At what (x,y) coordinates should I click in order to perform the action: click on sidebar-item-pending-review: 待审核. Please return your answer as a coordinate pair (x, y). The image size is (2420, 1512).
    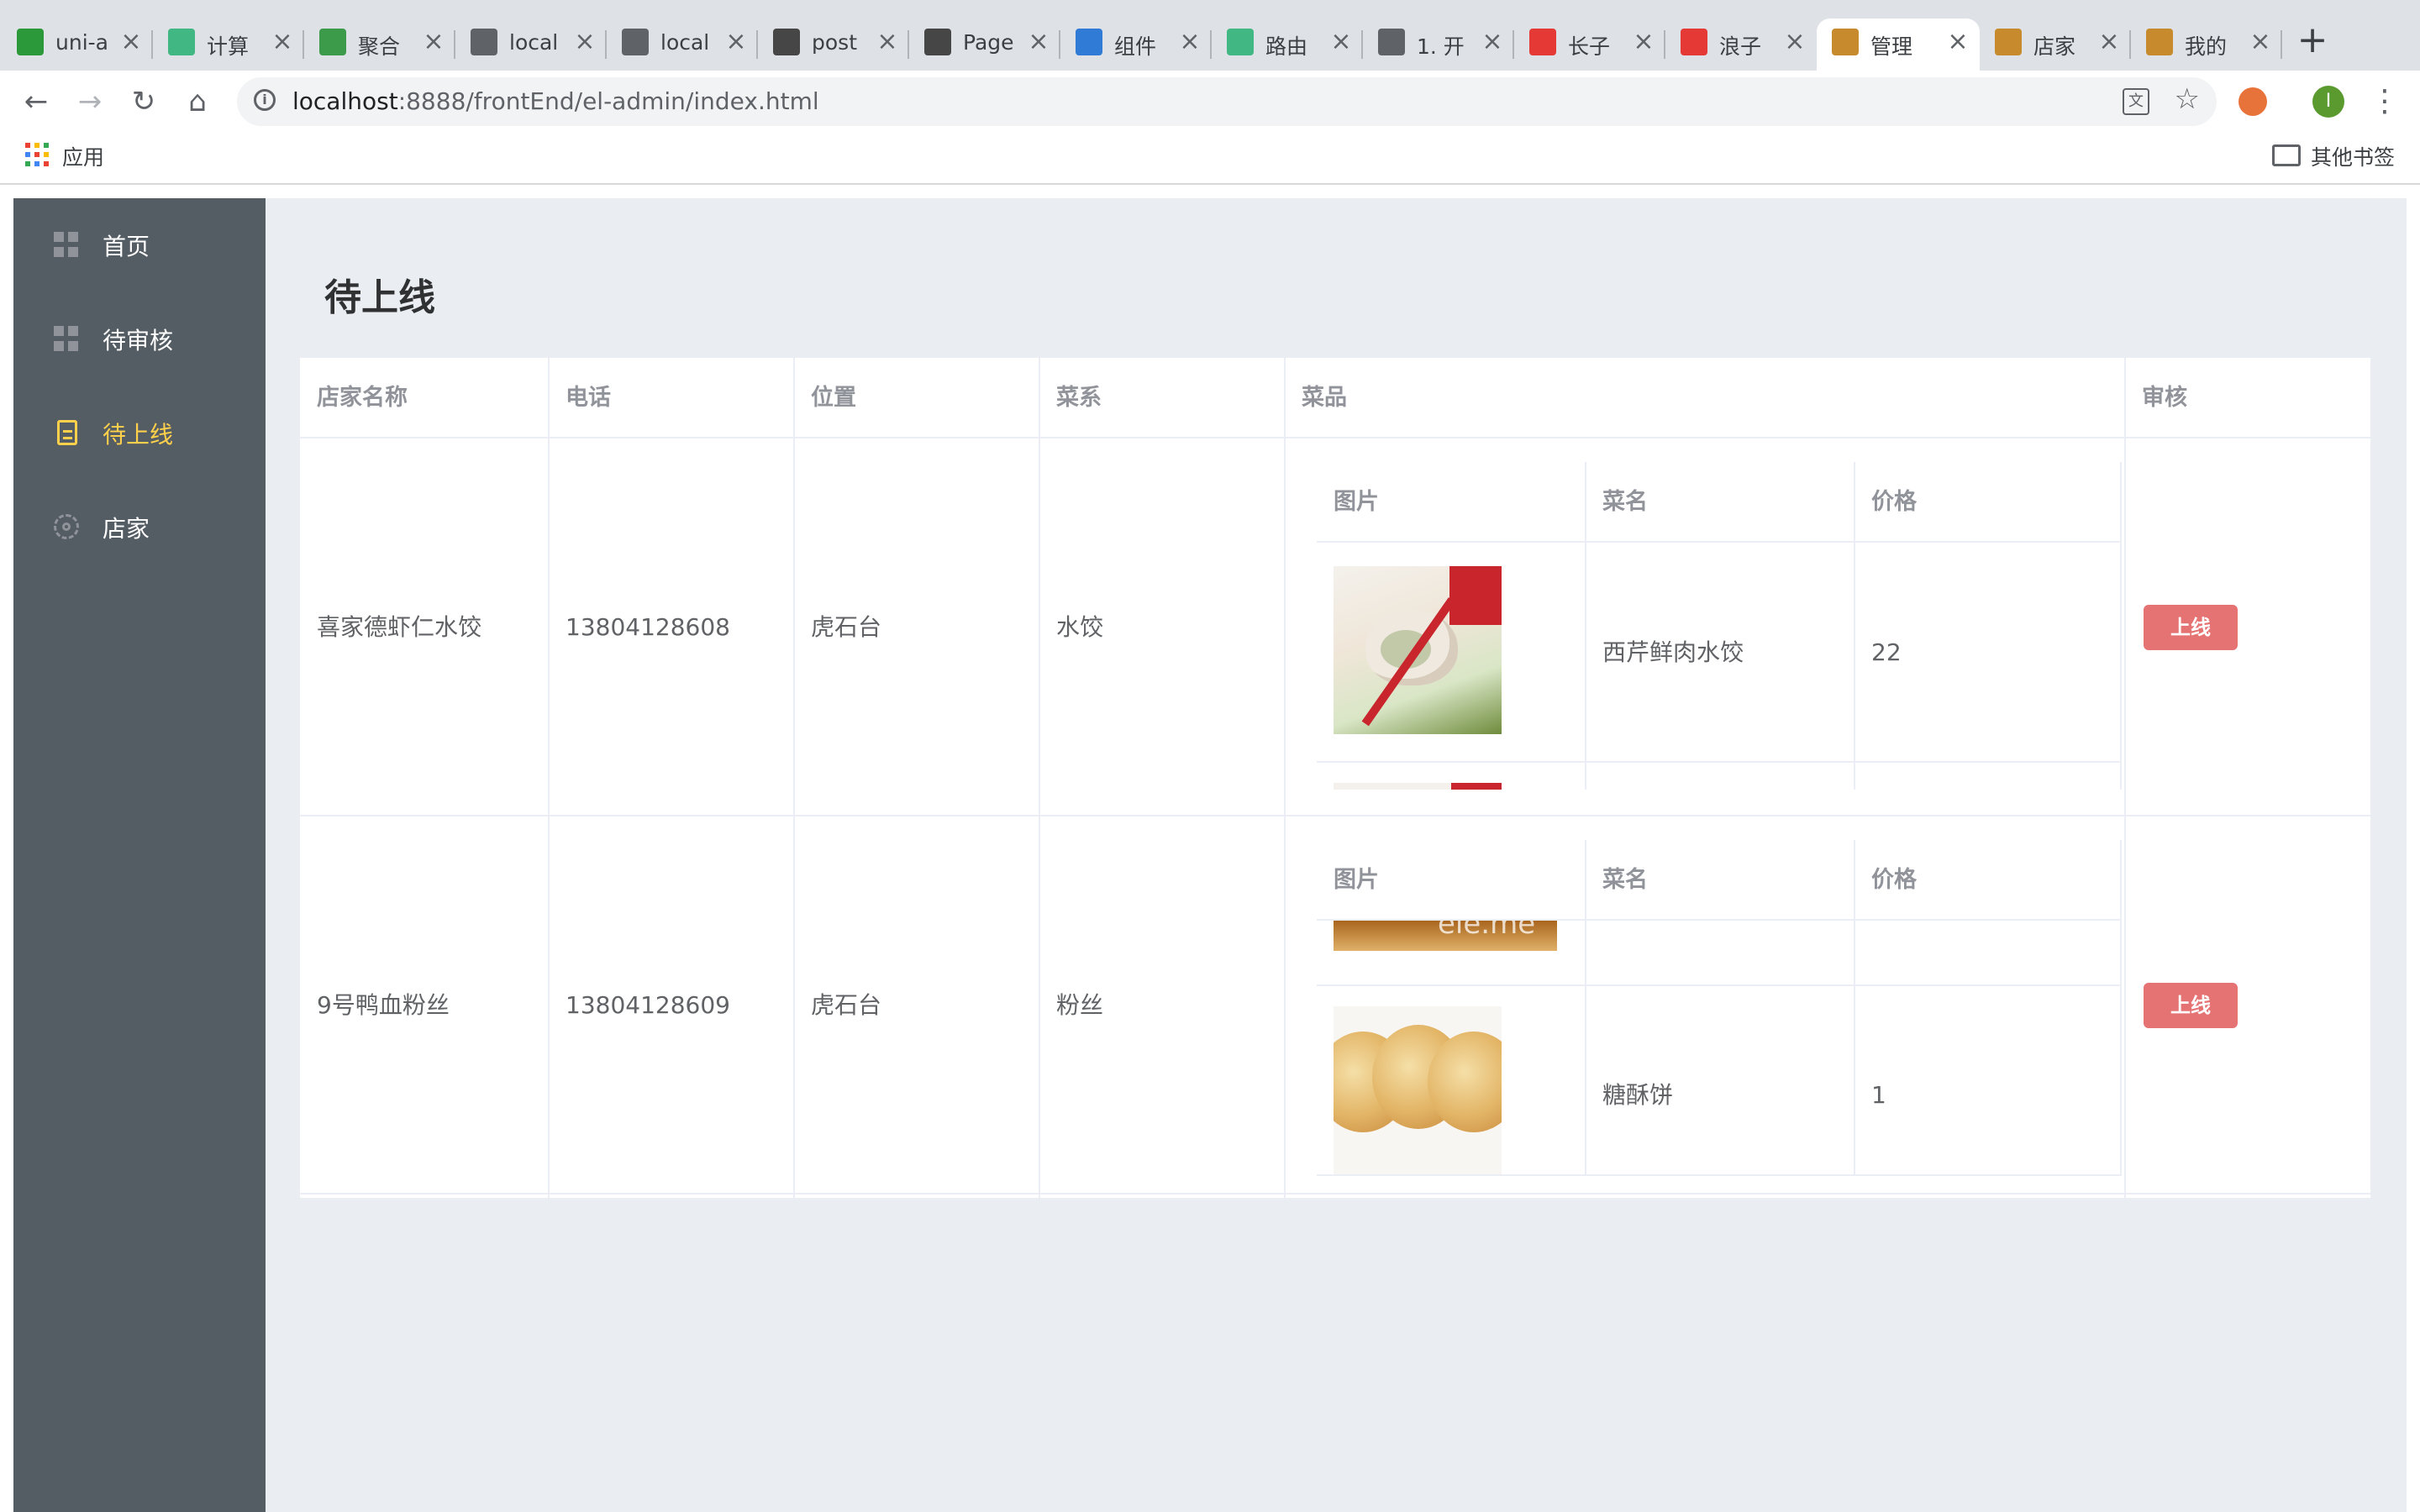
    Looking at the image, I should click on (139, 339).